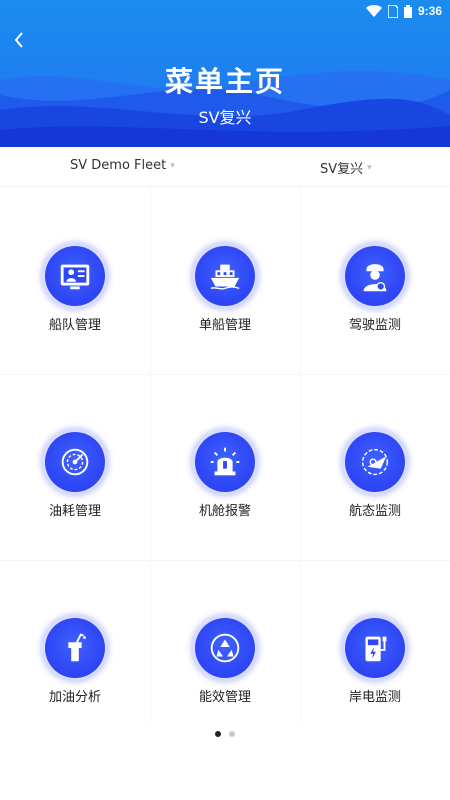 This screenshot has height=800, width=450. I want to click on menu-item-engine-alarm: 机舱报警, so click(225, 487).